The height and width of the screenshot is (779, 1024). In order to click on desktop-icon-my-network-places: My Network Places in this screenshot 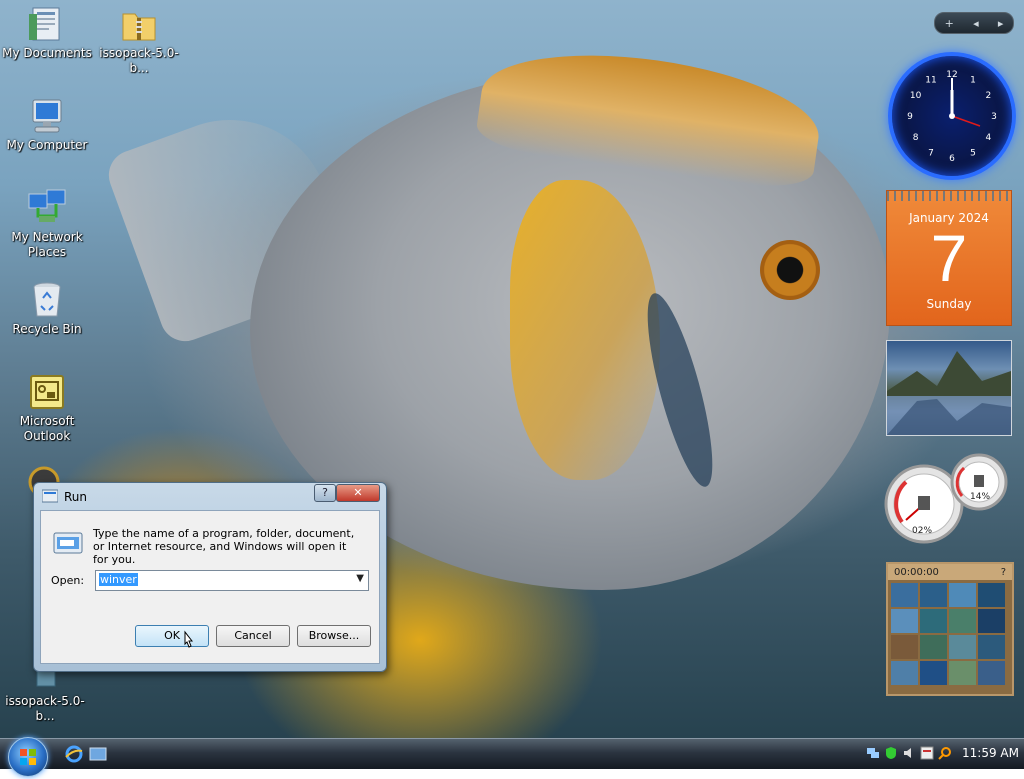, I will do `click(47, 224)`.